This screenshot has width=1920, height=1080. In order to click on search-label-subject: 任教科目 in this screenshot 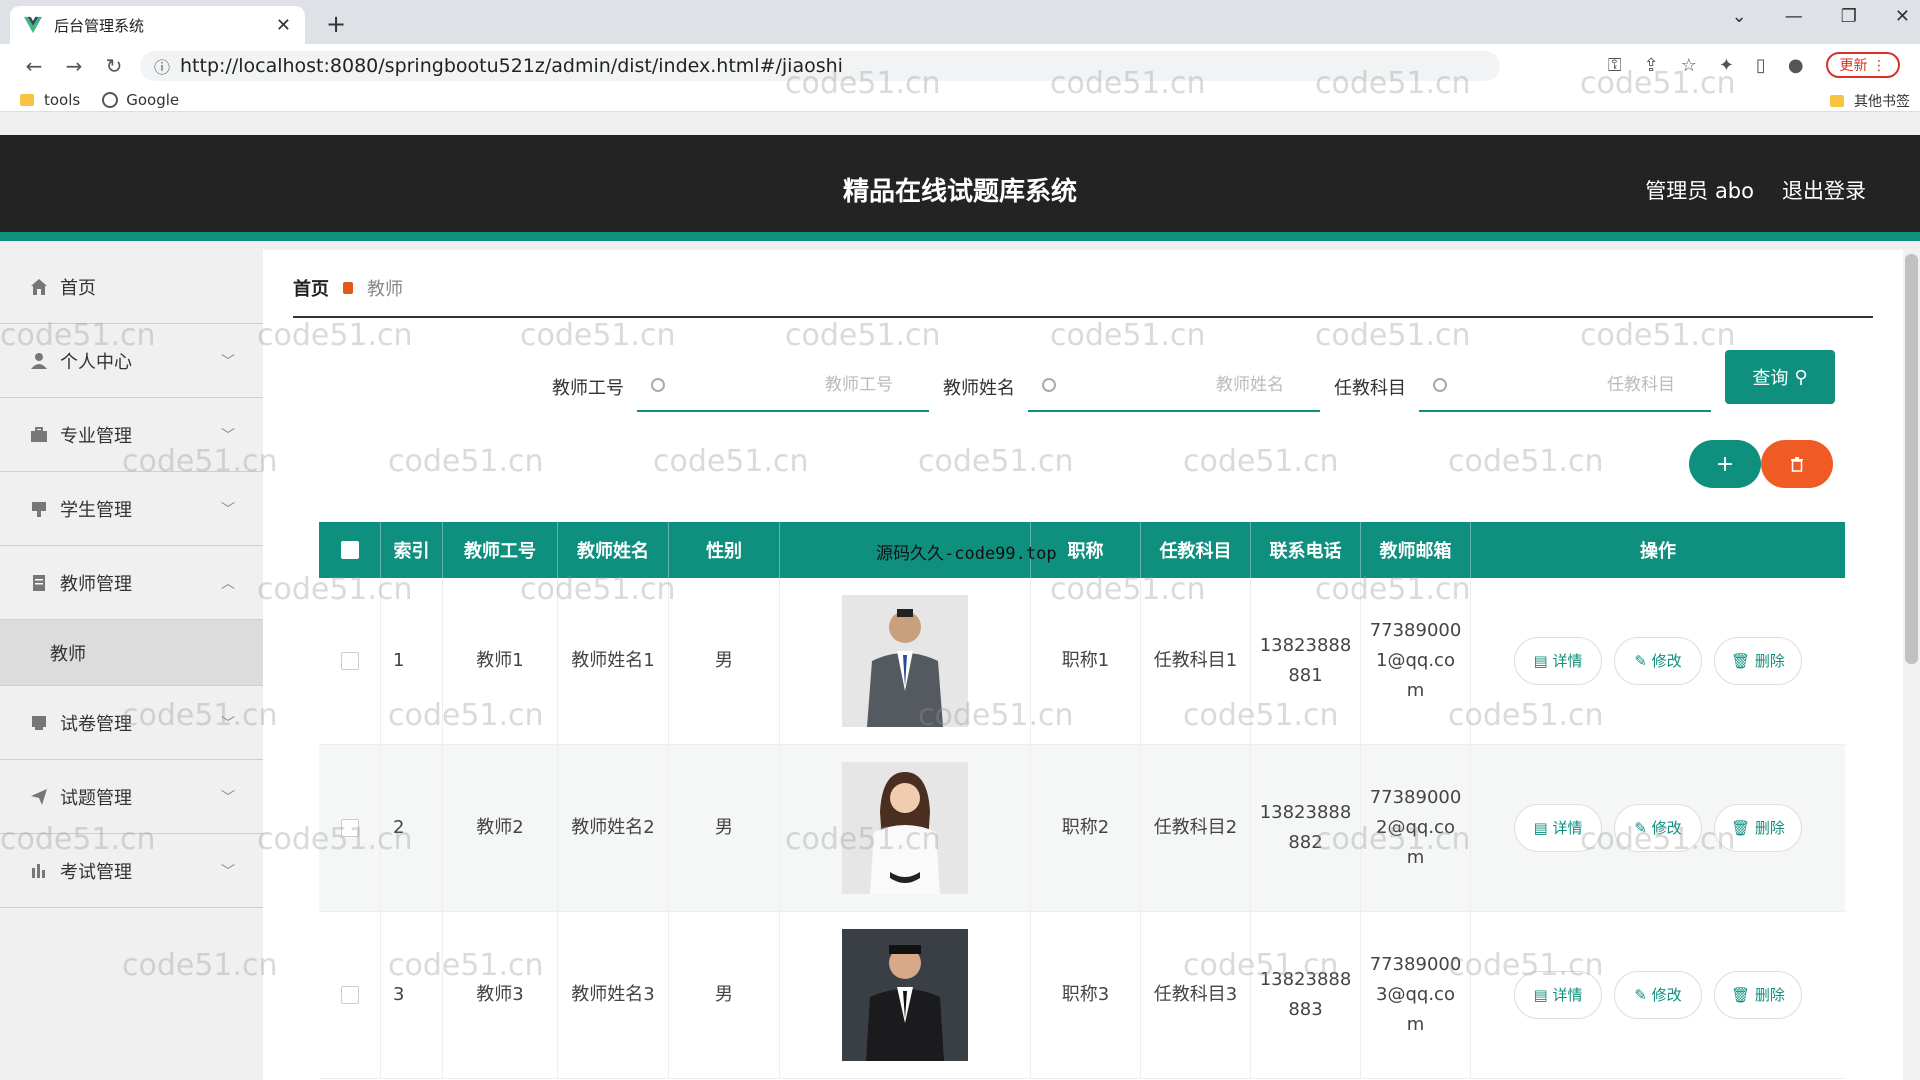, I will do `click(1370, 388)`.